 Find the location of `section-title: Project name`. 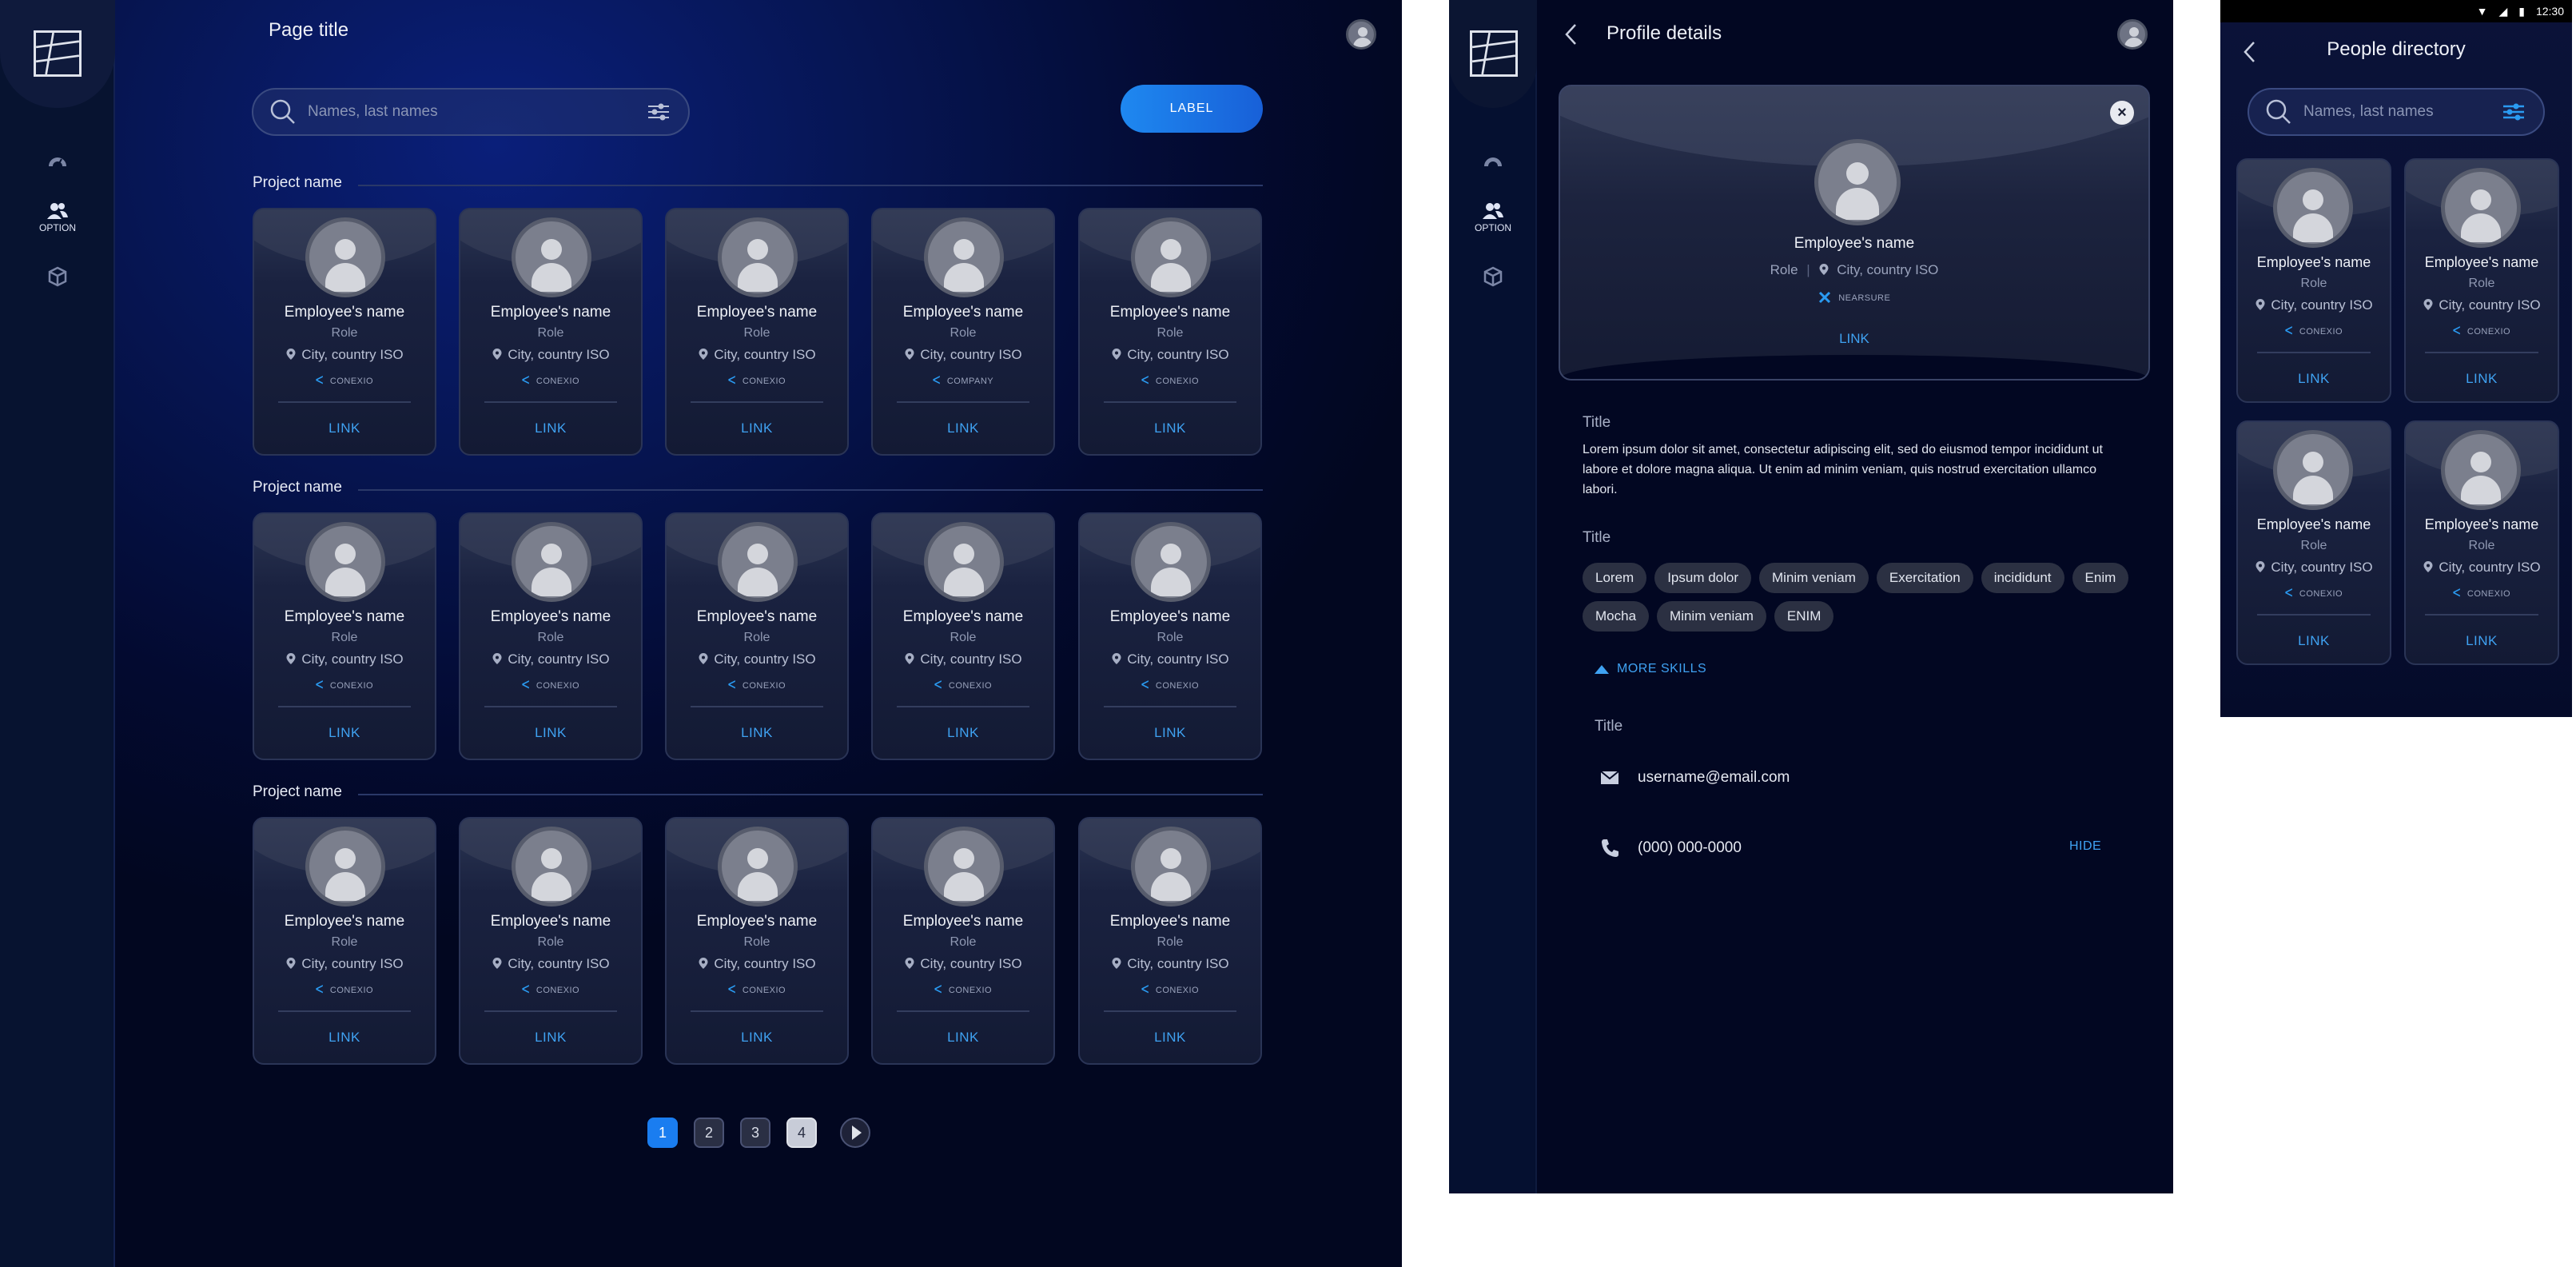

section-title: Project name is located at coordinates (297, 791).